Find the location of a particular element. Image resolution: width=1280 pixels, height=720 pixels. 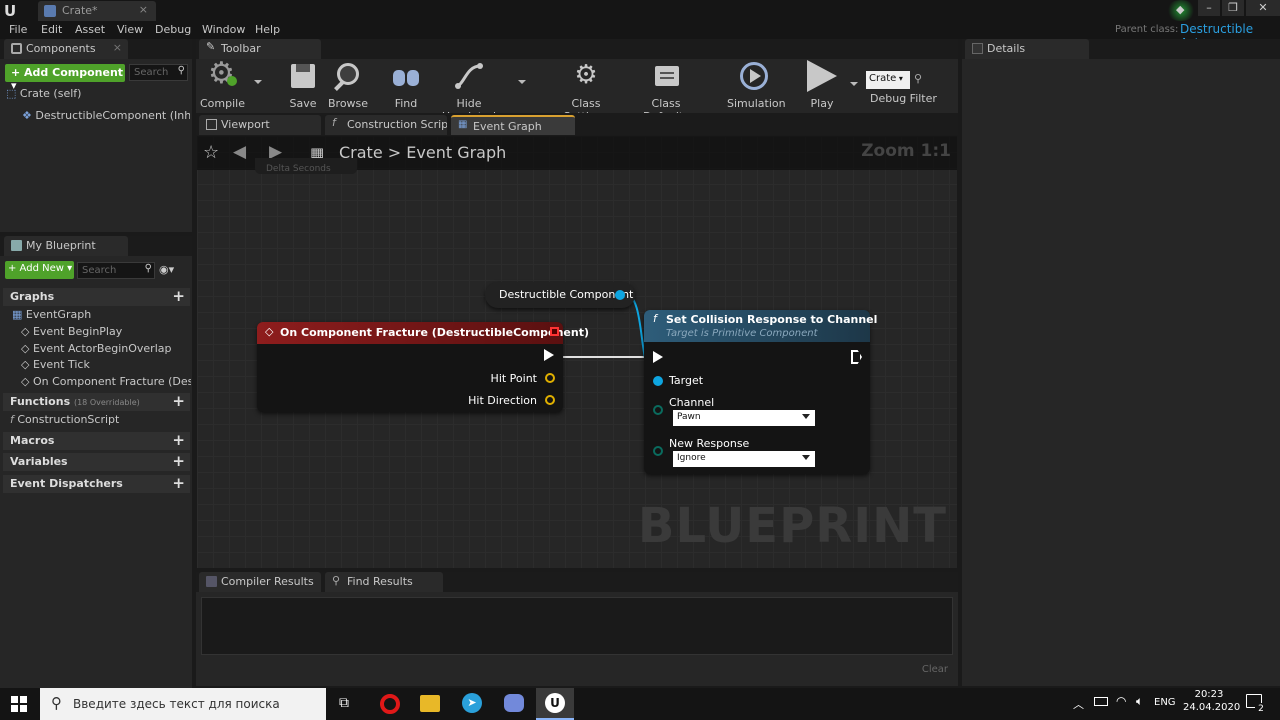

tree-item-event-tick: ◇ Event Tick is located at coordinates (55, 364).